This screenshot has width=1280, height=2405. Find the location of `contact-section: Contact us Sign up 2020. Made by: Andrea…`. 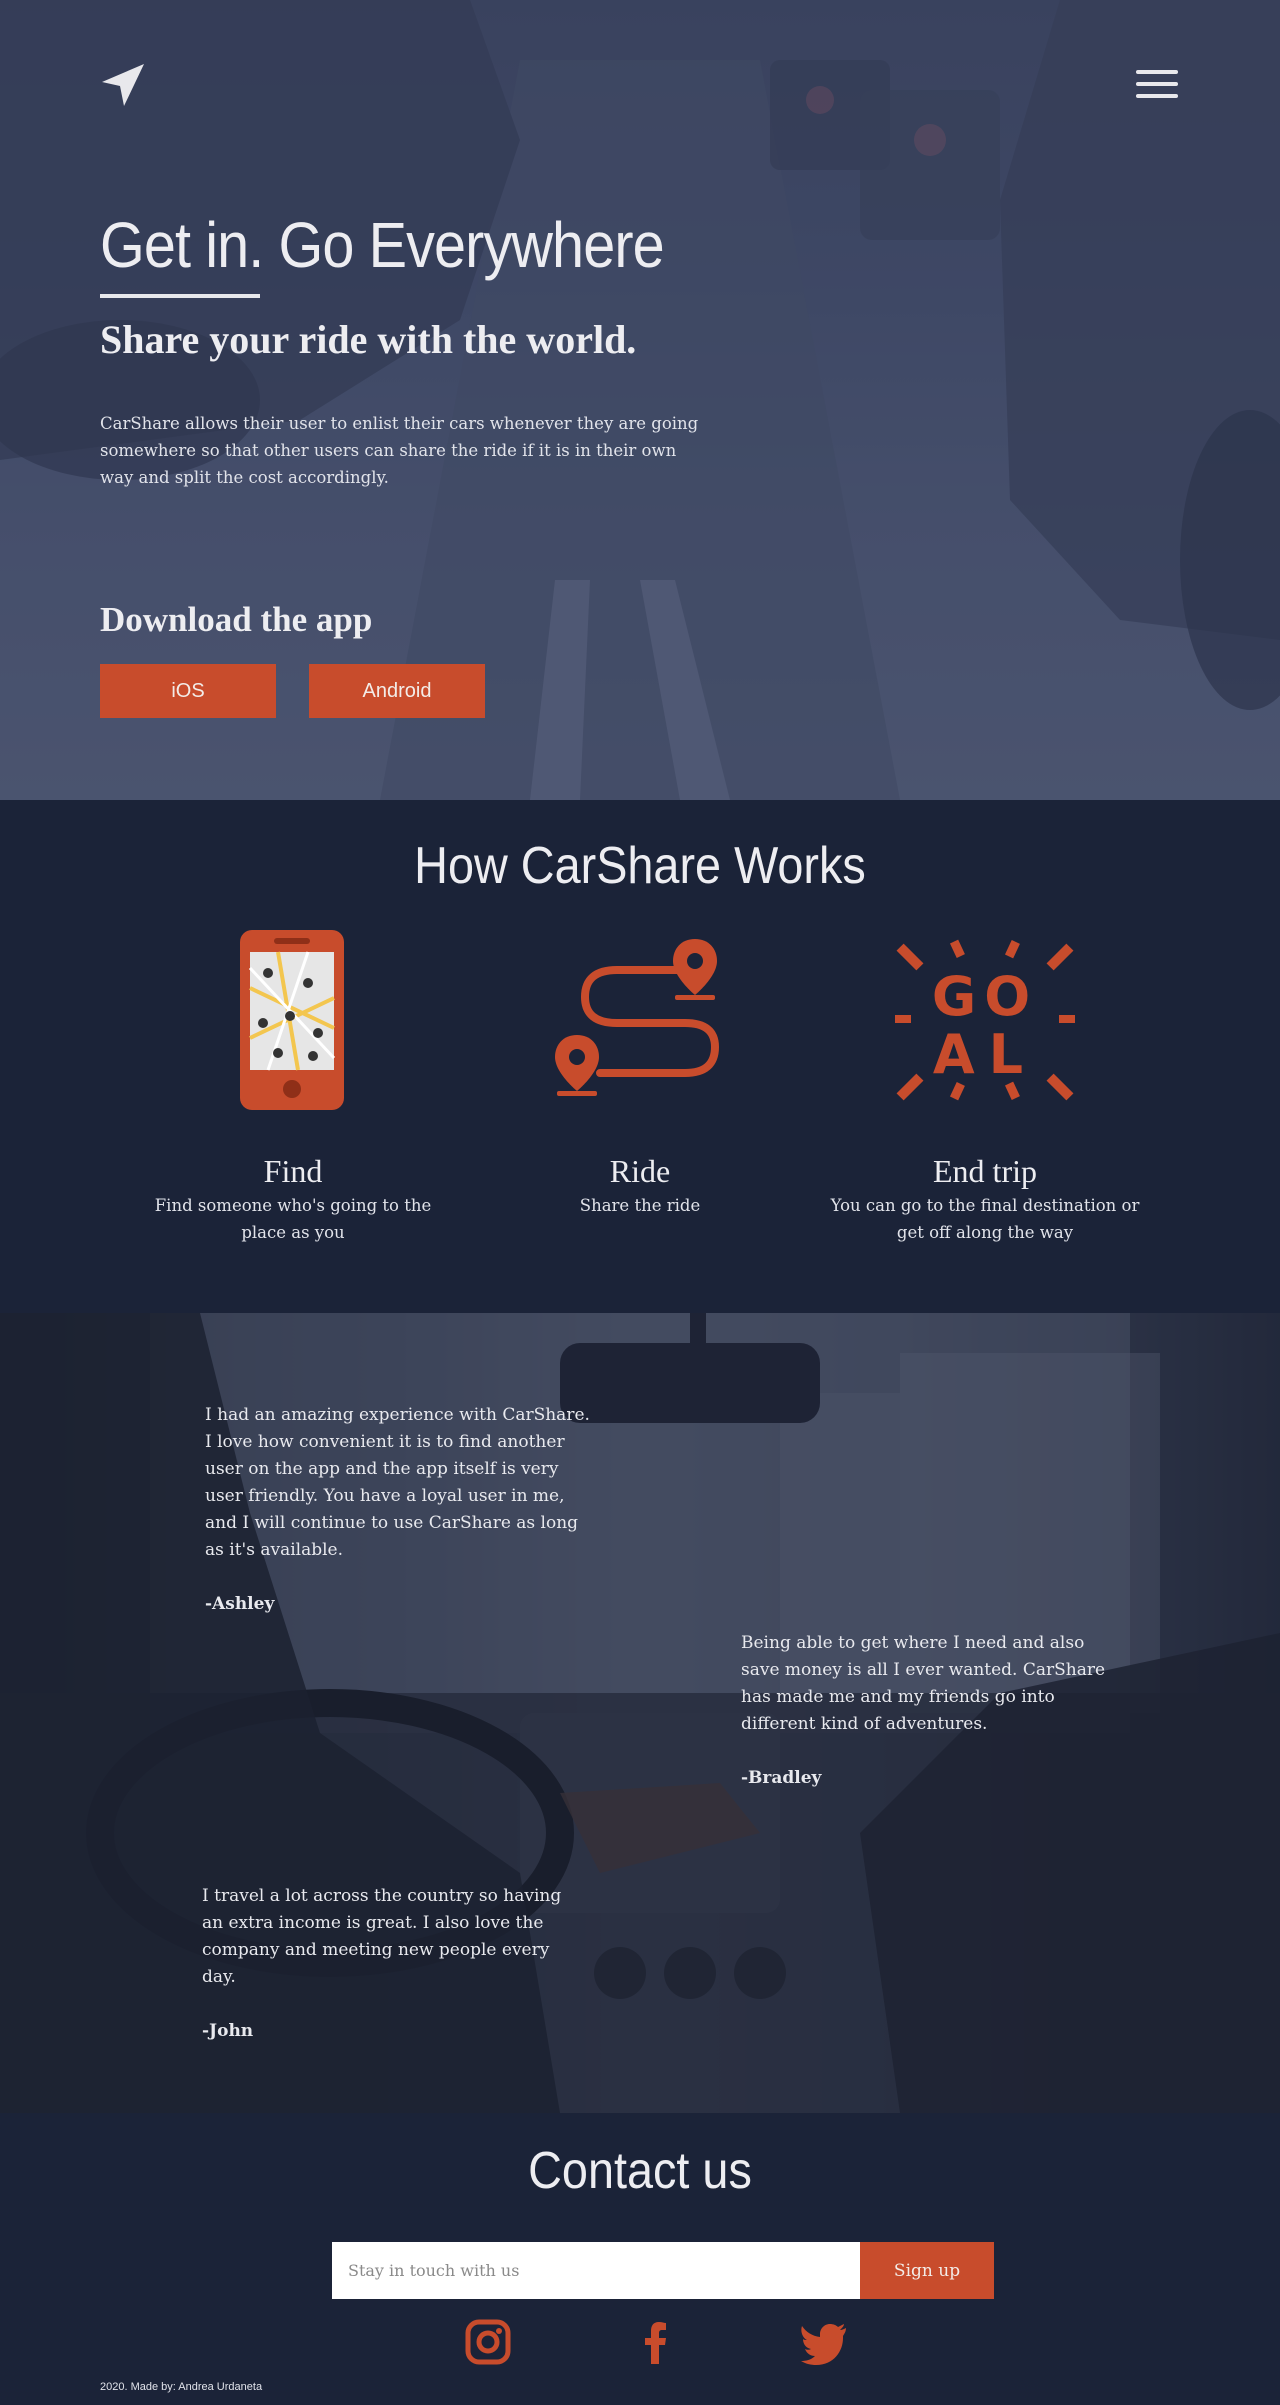

contact-section: Contact us Sign up 2020. Made by: Andrea… is located at coordinates (640, 2259).